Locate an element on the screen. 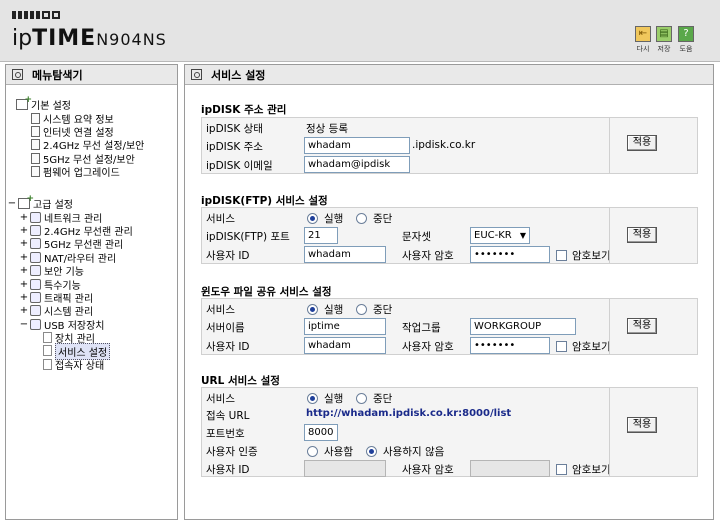 Image resolution: width=720 pixels, height=524 pixels. menu-explorer-header: 메뉴탐색기 is located at coordinates (91, 75).